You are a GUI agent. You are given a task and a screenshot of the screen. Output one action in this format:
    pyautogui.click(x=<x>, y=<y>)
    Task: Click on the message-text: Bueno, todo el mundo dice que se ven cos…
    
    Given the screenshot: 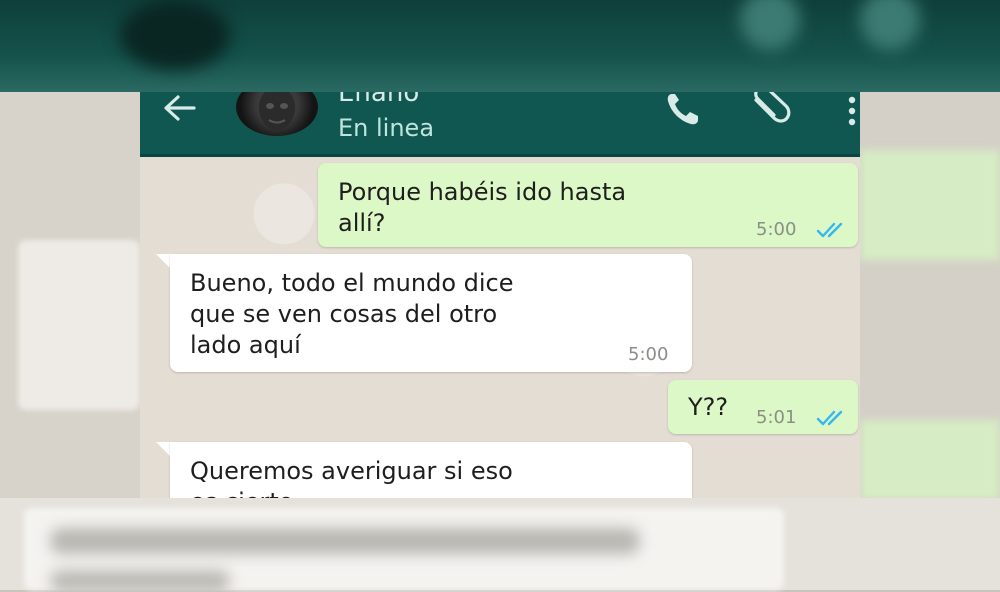 What is the action you would take?
    pyautogui.click(x=352, y=314)
    